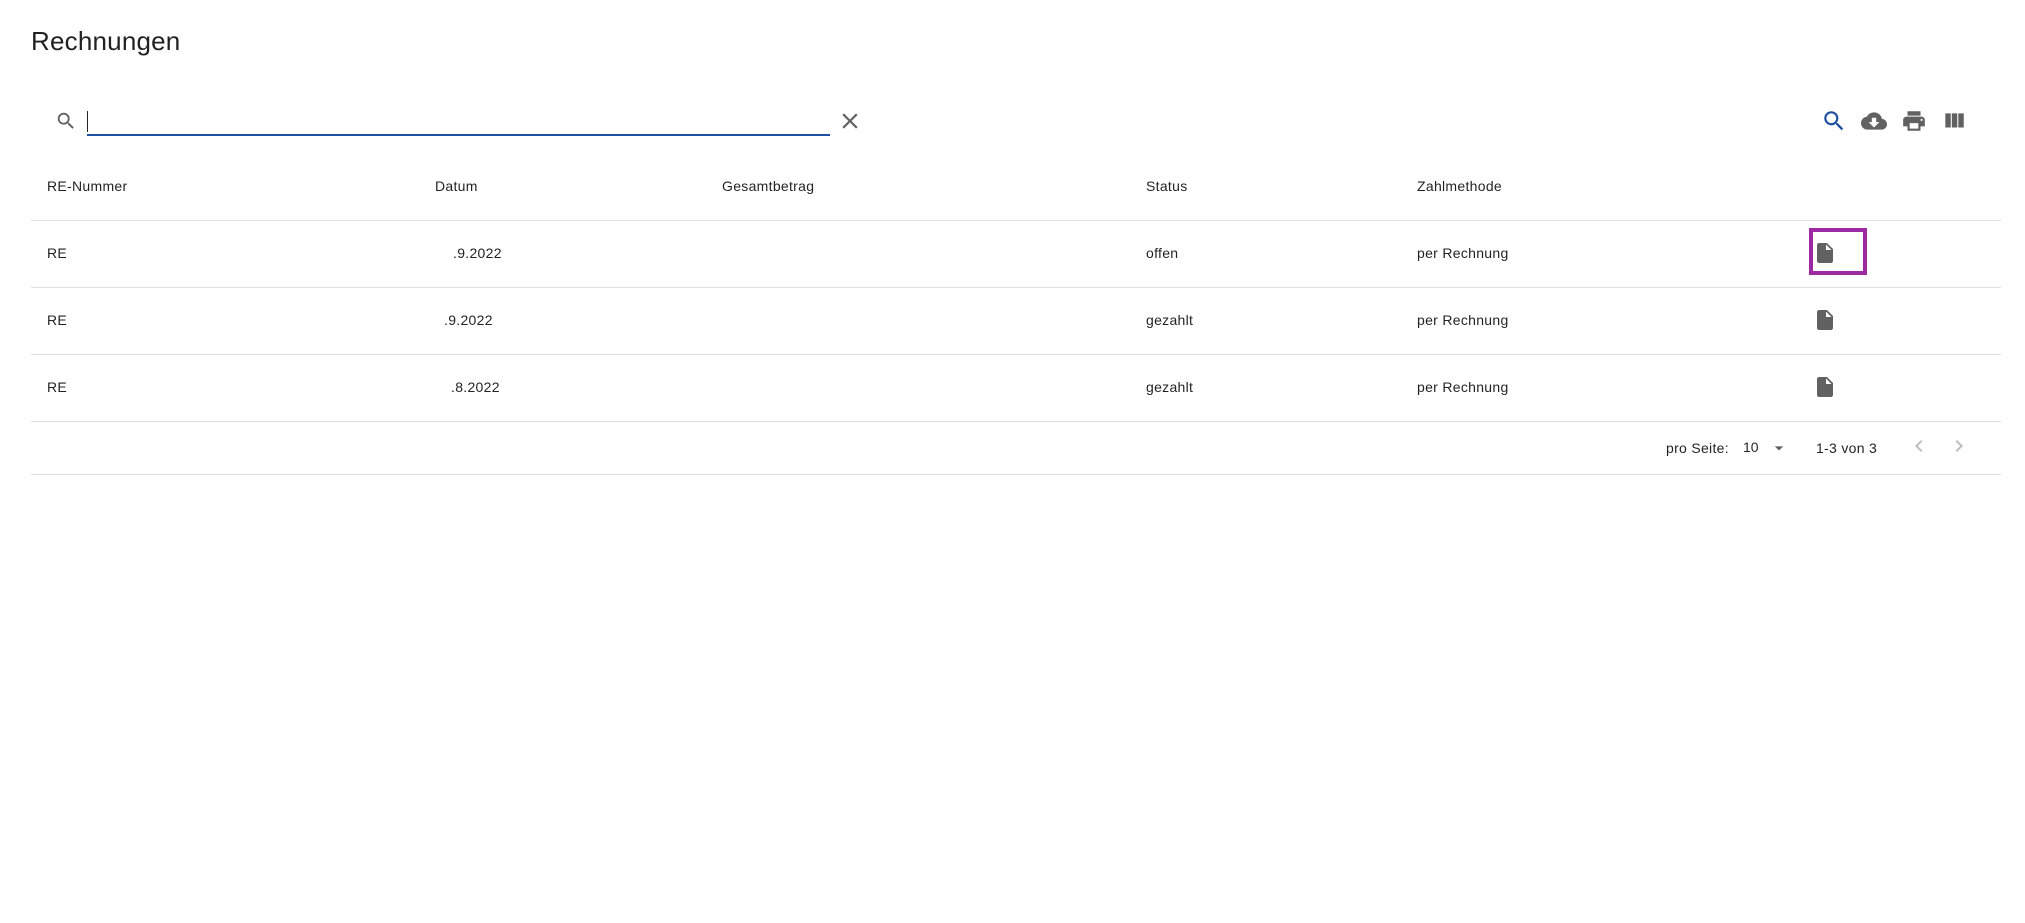 The width and height of the screenshot is (2025, 923). I want to click on dropdown-arrow-icon, so click(1779, 450).